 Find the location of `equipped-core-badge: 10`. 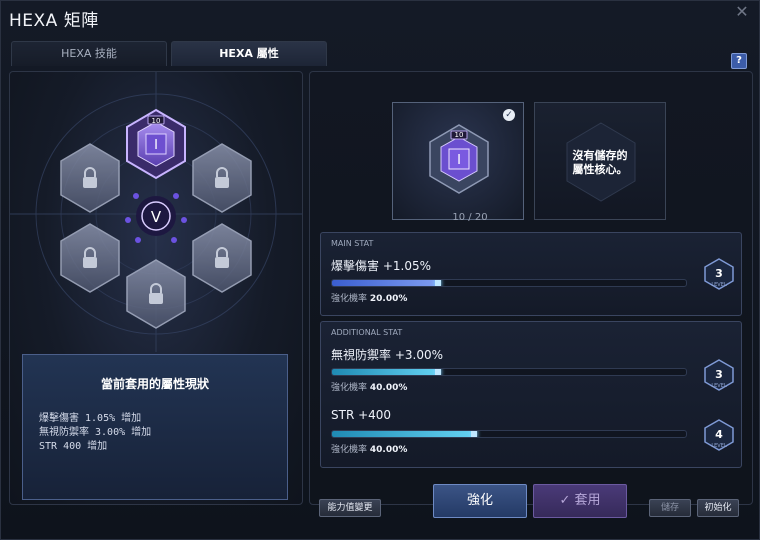

equipped-core-badge: 10 is located at coordinates (459, 135).